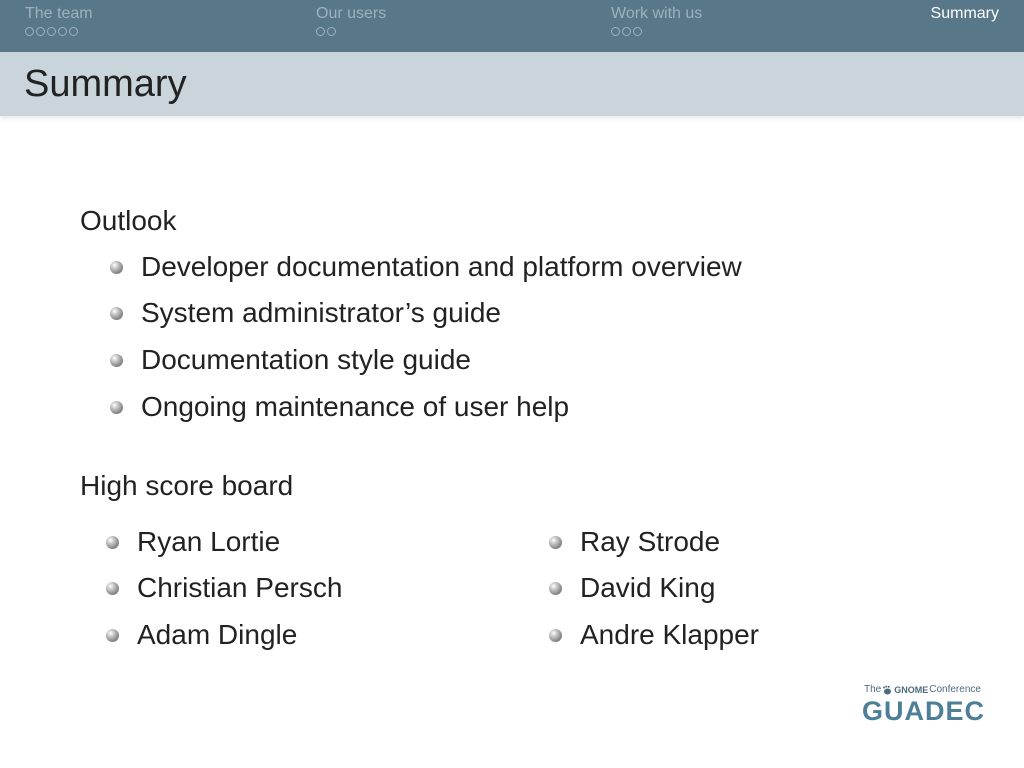 The height and width of the screenshot is (768, 1024). I want to click on list-item: Ongoing maintenance of user help, so click(339, 407).